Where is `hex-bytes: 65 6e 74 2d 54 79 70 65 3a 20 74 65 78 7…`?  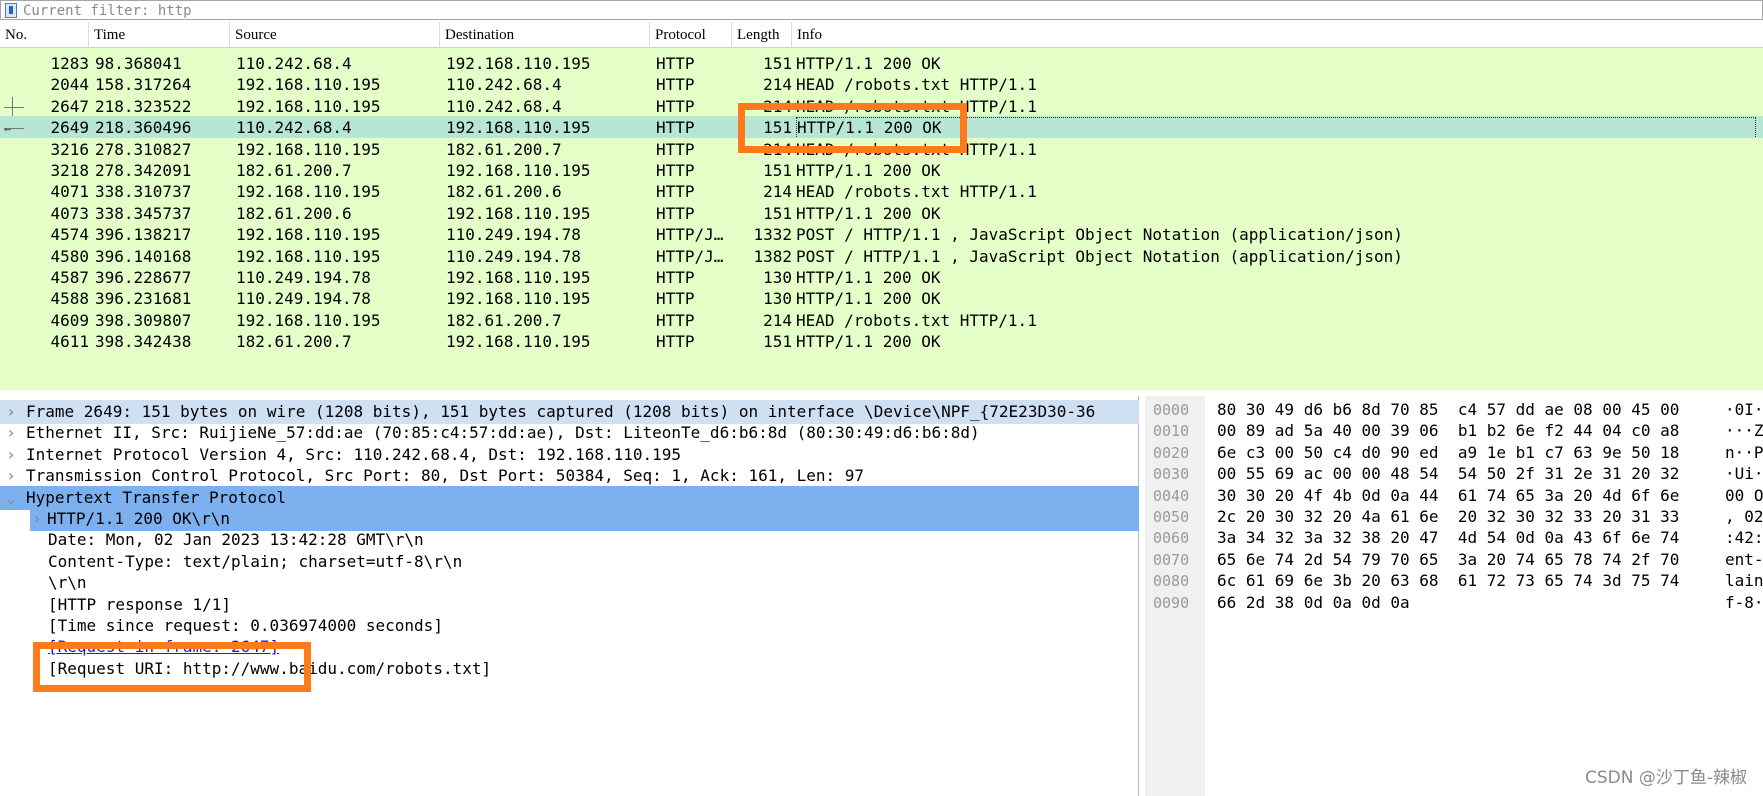
hex-bytes: 65 6e 74 2d 54 79 70 65 3a 20 74 65 78 7… is located at coordinates (1448, 559).